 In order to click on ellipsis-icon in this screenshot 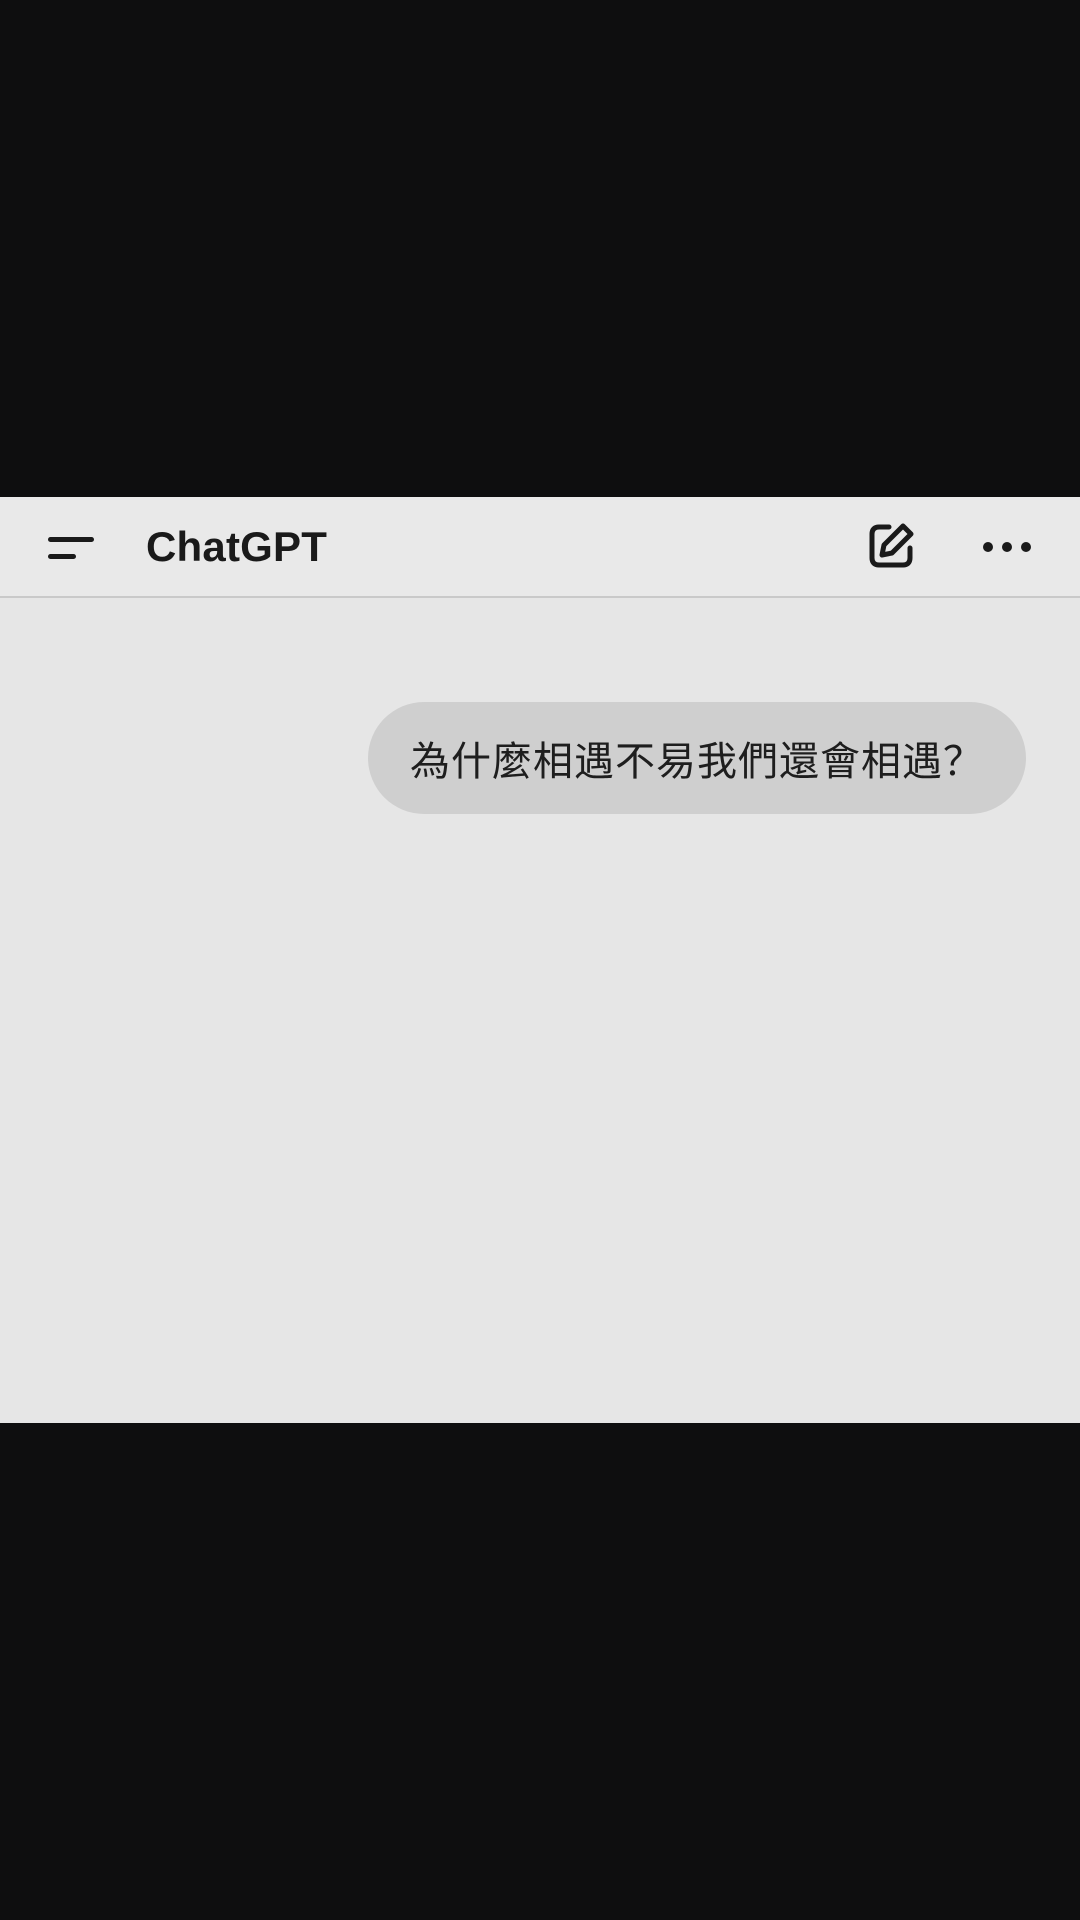, I will do `click(1007, 547)`.